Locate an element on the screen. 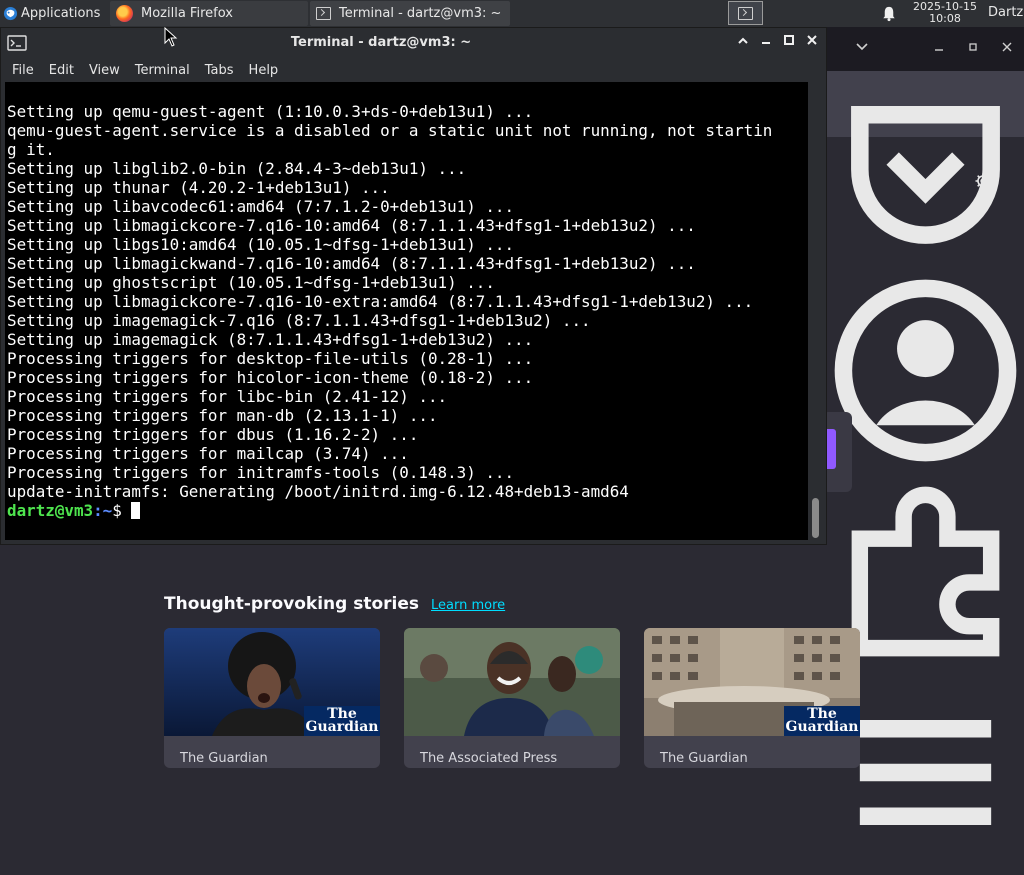 The image size is (1024, 875). workspace-terminal-icon is located at coordinates (745, 13).